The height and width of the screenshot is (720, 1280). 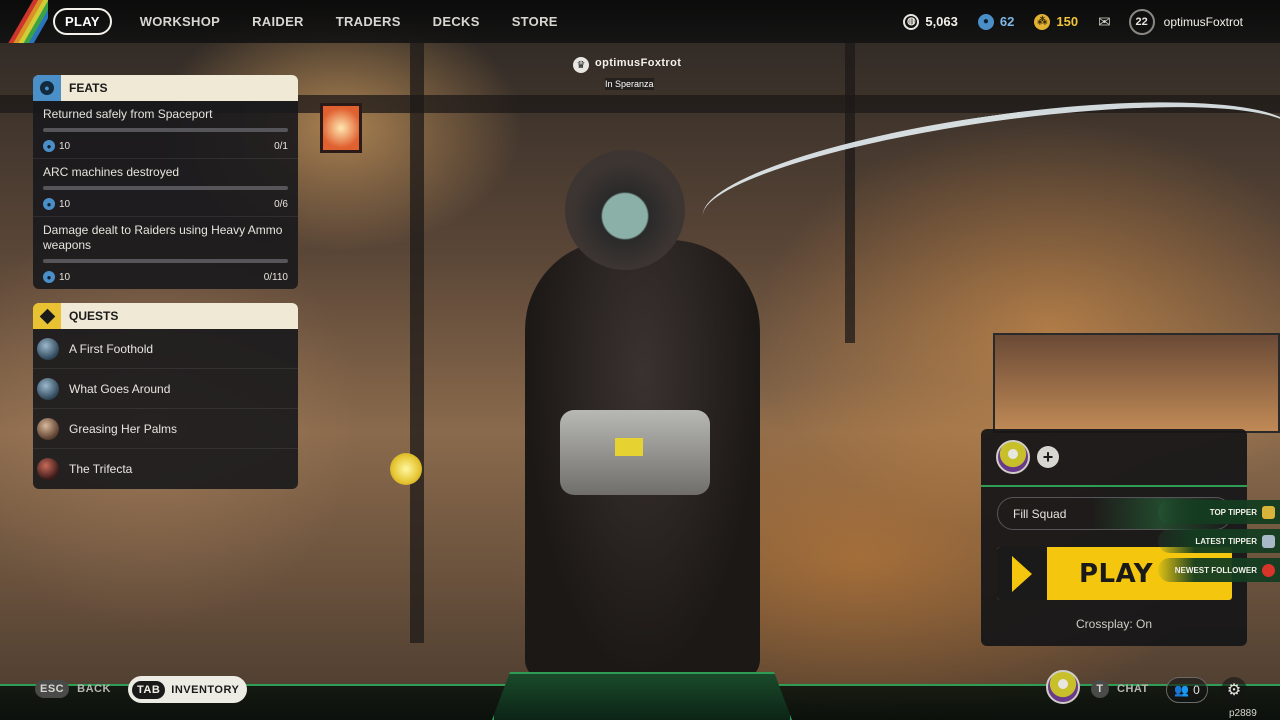 I want to click on quest-item: What Goes Around, so click(x=165, y=389).